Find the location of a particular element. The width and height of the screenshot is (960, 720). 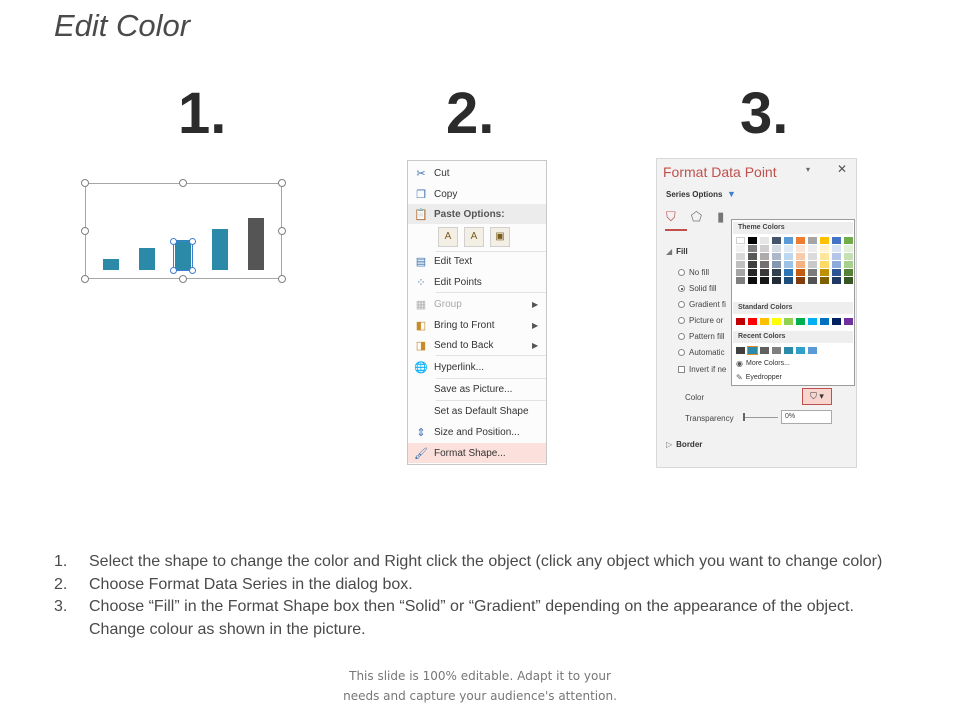

menu-item-send-to-back: ◨ Send to Back ▶ is located at coordinates (477, 345).